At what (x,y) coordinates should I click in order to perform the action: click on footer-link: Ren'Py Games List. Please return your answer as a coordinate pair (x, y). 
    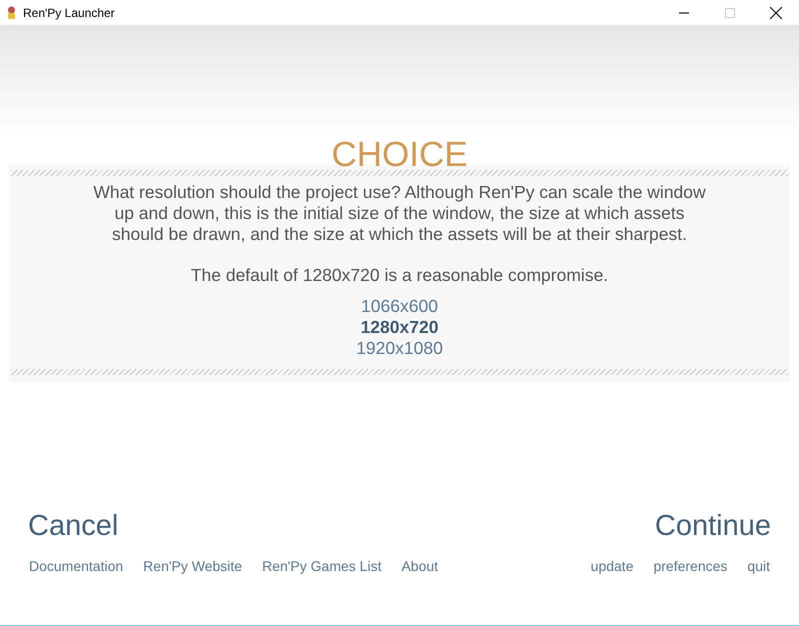
    Looking at the image, I should click on (322, 566).